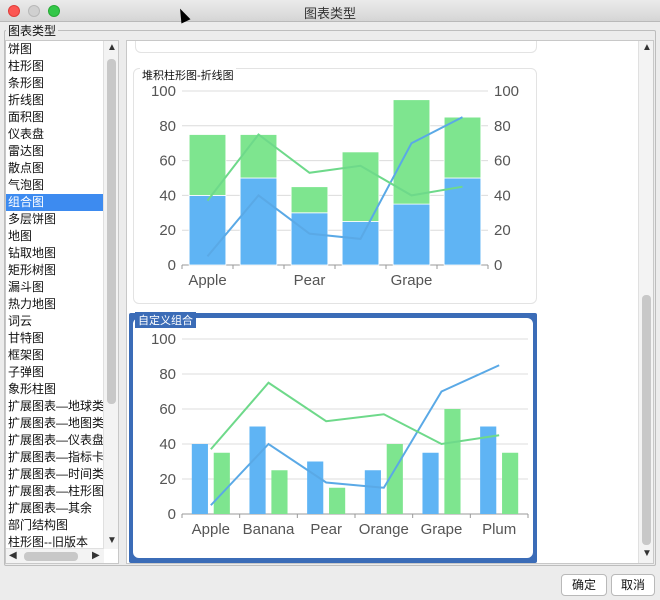 The height and width of the screenshot is (600, 660). What do you see at coordinates (55, 457) in the screenshot?
I see `chart-type-item: 扩展图表—指标卡` at bounding box center [55, 457].